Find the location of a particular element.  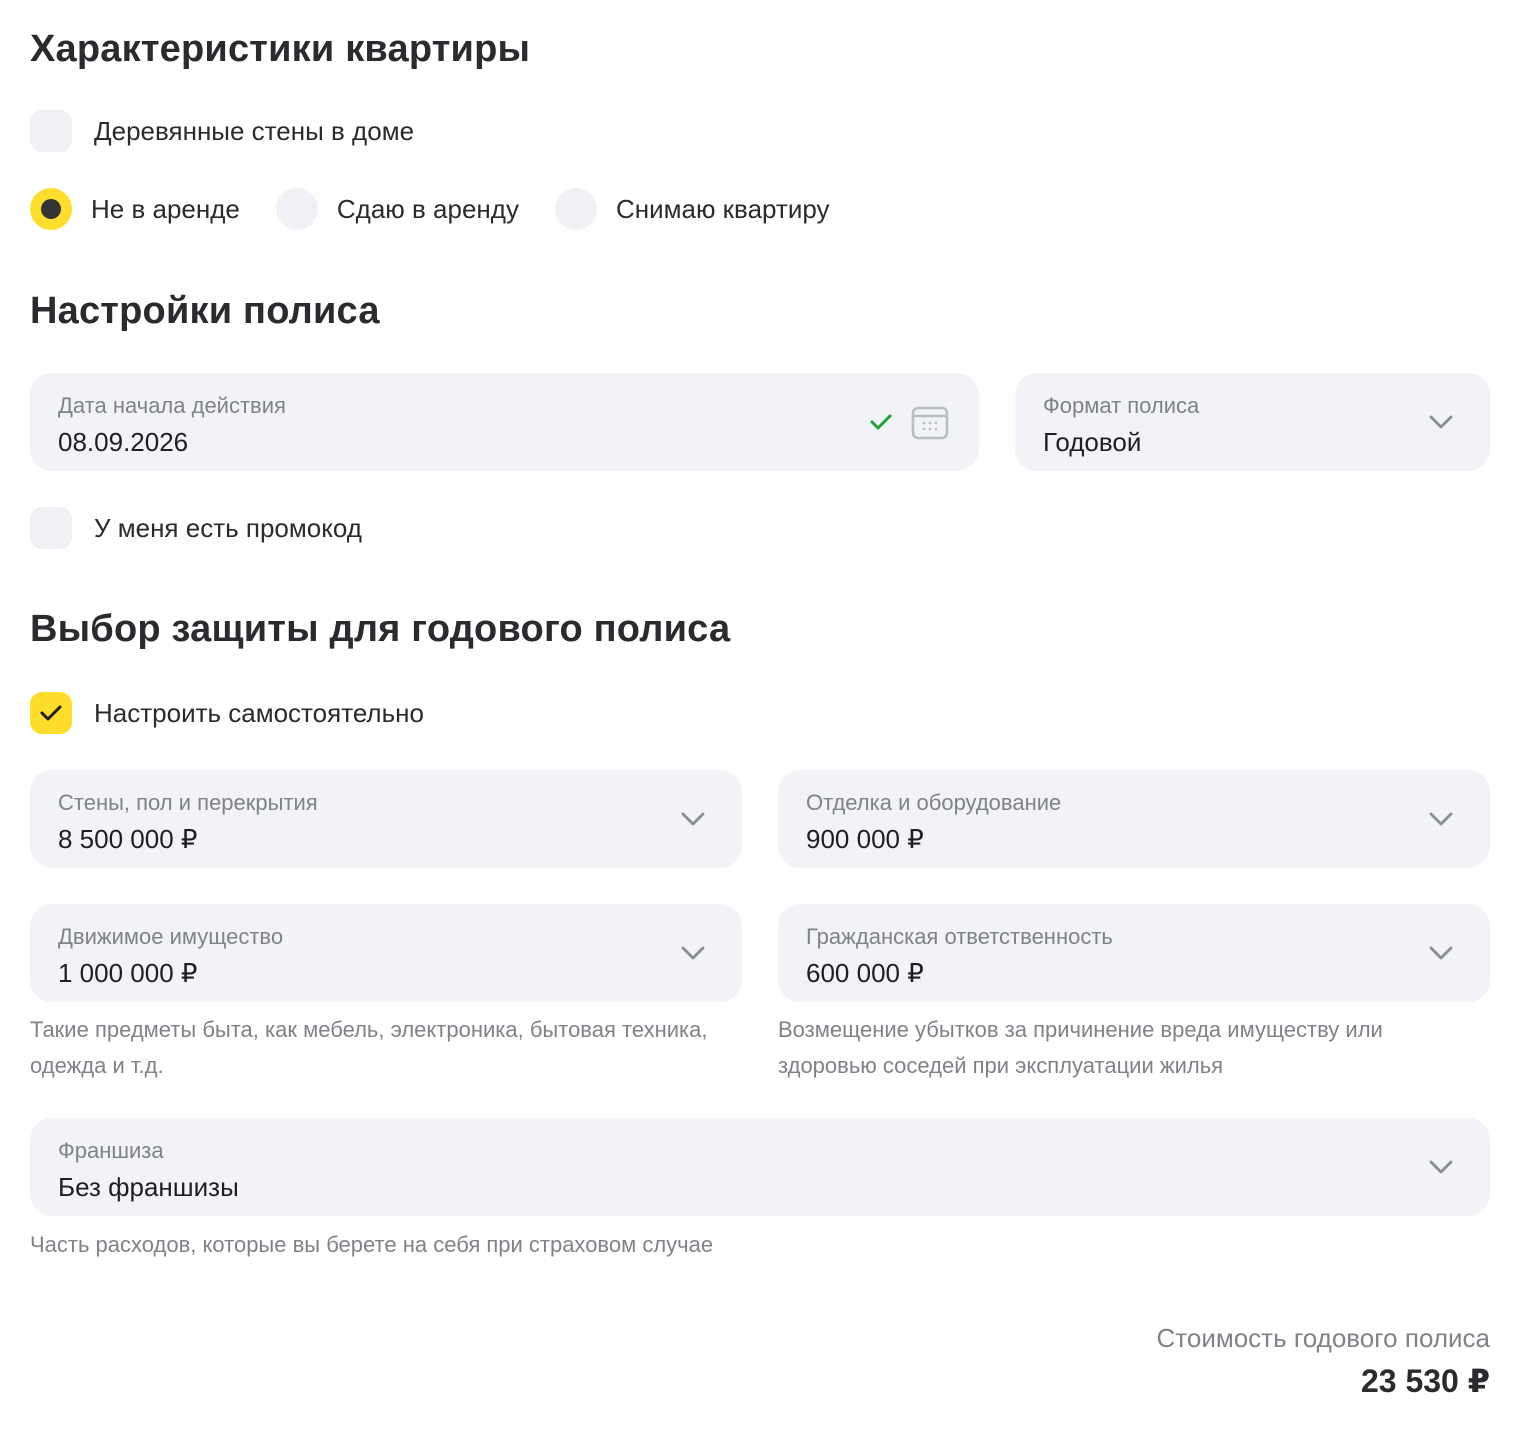

start-date-field: Дата начала действия 08.09.2026 is located at coordinates (504, 422).